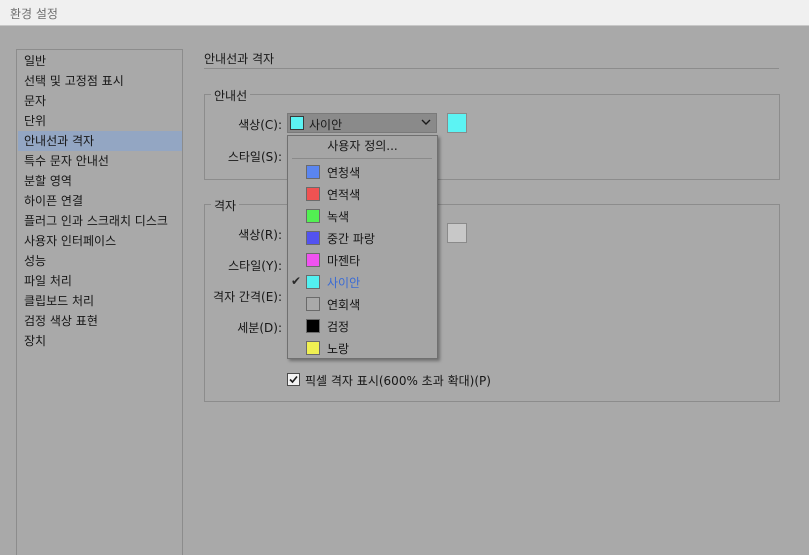 Image resolution: width=809 pixels, height=555 pixels. I want to click on dropdown-option-yellow: 노랑, so click(362, 348).